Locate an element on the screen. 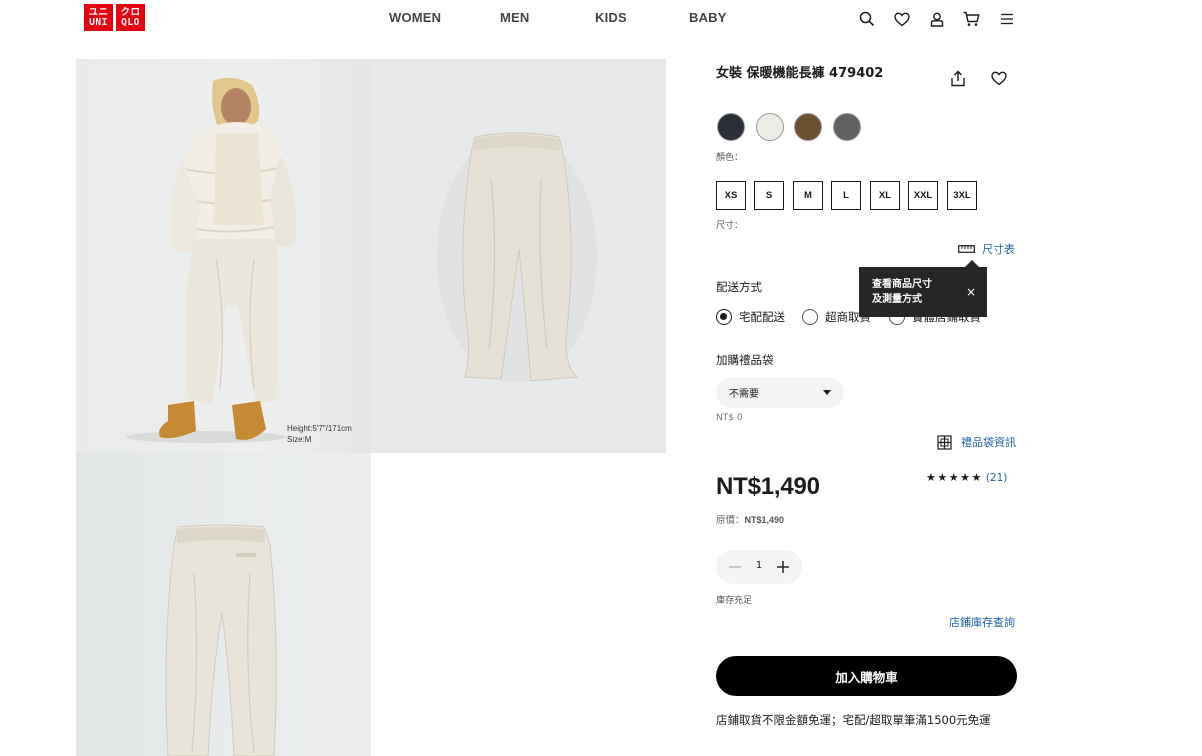 The image size is (1202, 756). gift-box-icon is located at coordinates (944, 442).